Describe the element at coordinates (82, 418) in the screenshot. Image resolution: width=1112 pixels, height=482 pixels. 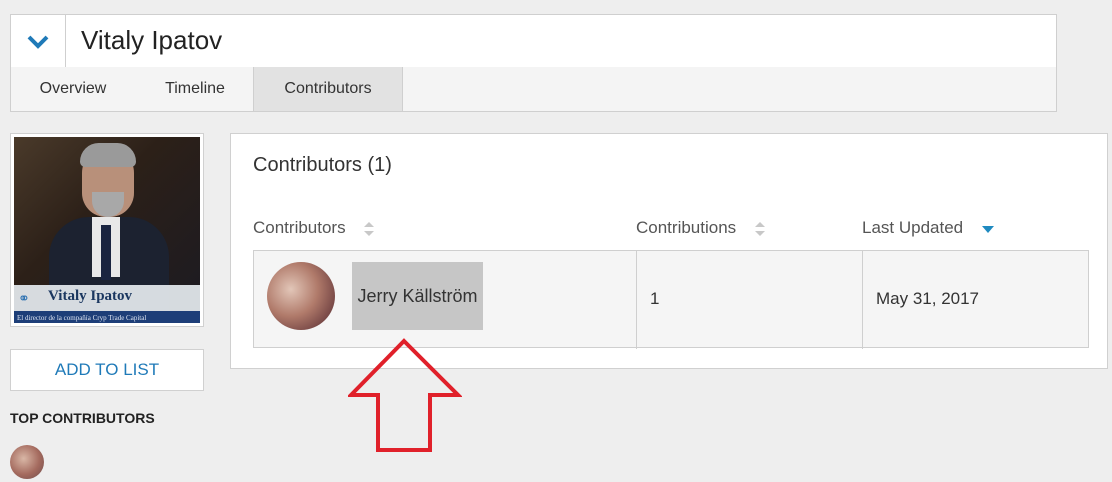
I see `top-contributors-heading: TOP CONTRIBUTORS` at that location.